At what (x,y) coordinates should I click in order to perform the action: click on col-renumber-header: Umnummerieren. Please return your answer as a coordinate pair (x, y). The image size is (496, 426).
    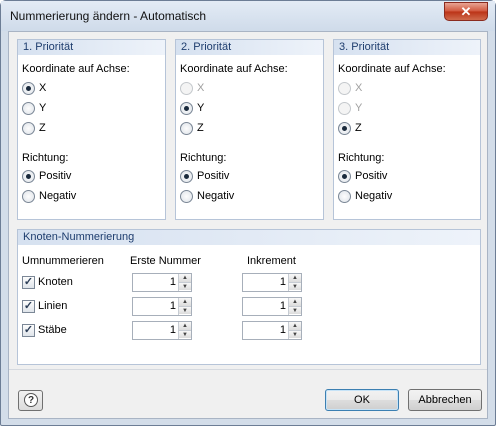
    Looking at the image, I should click on (63, 261).